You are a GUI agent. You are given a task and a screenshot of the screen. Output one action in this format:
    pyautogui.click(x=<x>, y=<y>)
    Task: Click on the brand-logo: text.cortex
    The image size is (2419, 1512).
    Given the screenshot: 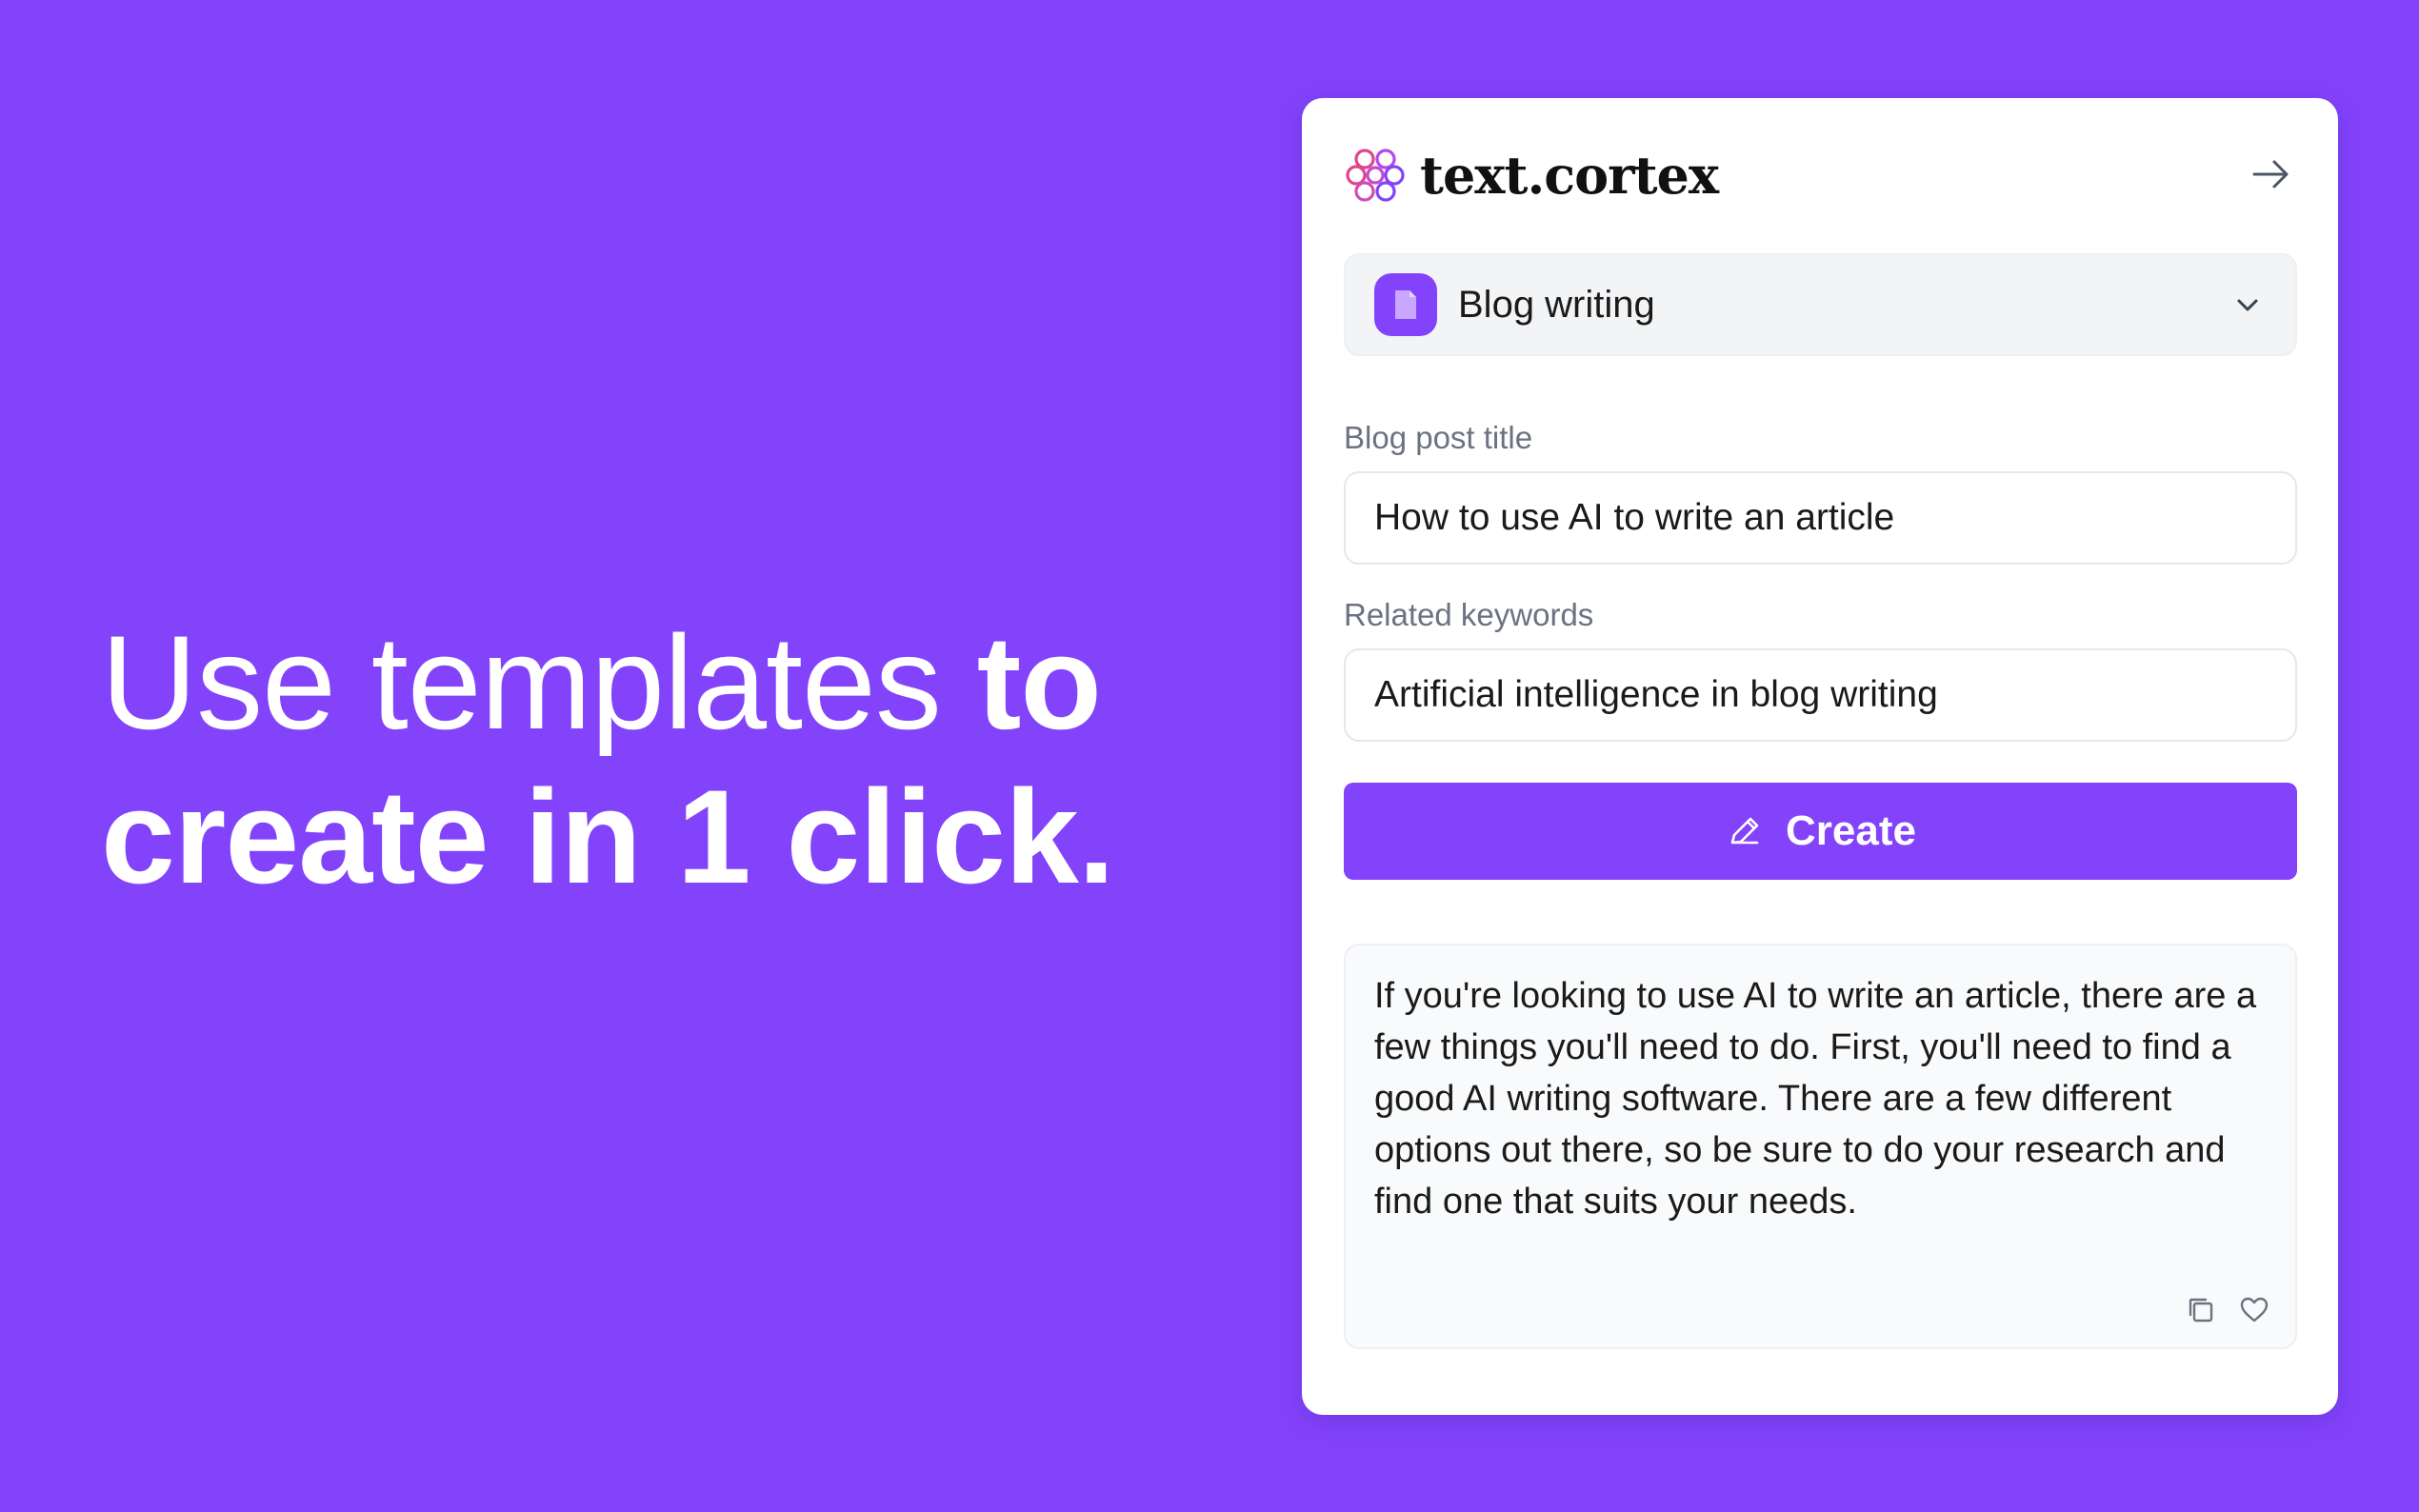 What is the action you would take?
    pyautogui.click(x=1530, y=175)
    